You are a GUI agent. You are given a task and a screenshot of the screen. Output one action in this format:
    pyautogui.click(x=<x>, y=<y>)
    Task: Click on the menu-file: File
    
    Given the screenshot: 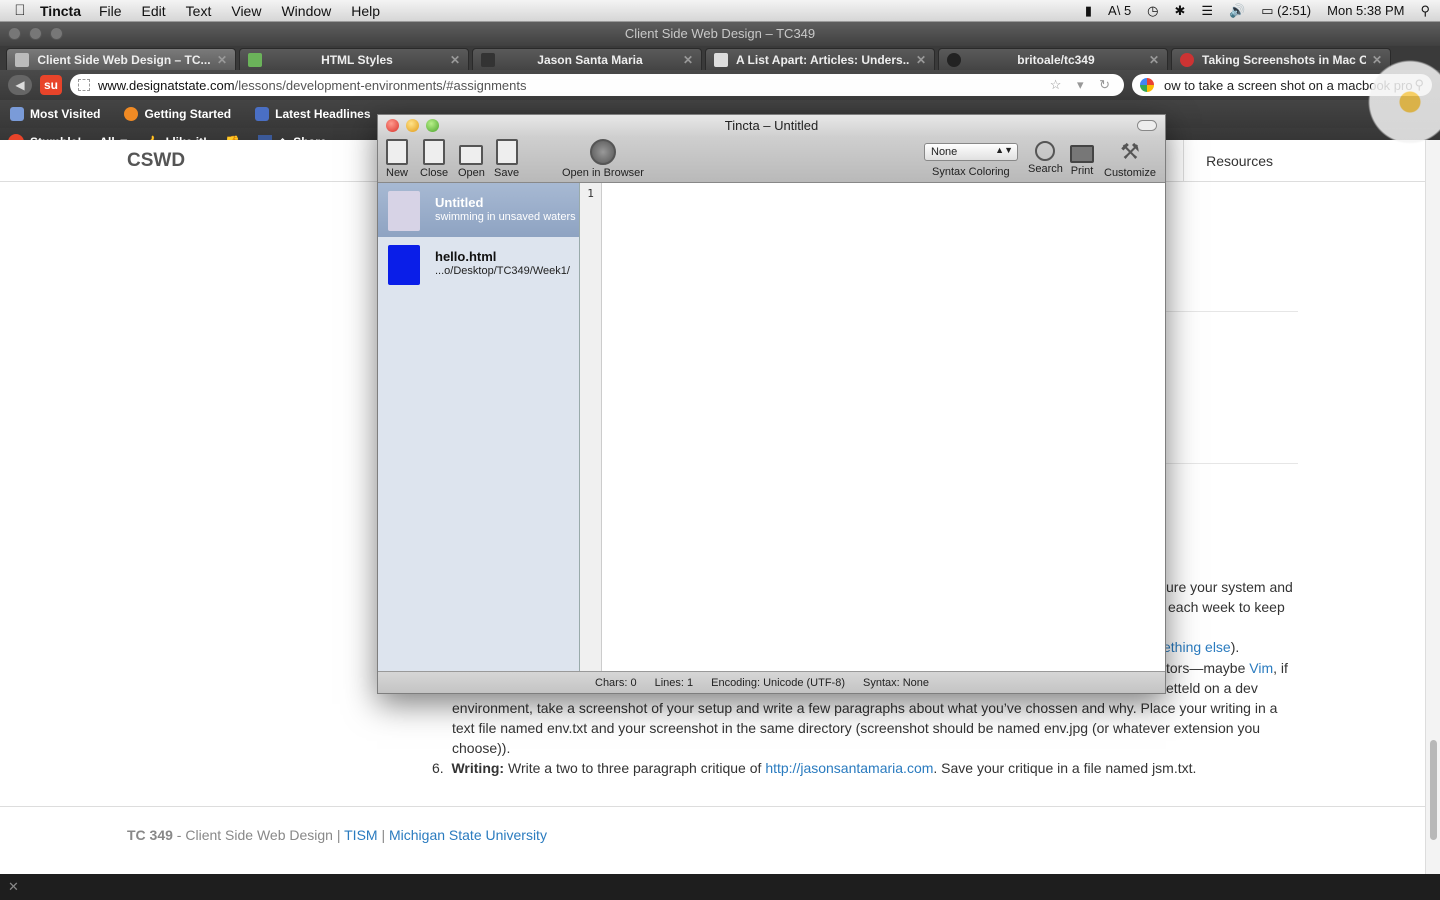 What is the action you would take?
    pyautogui.click(x=110, y=11)
    